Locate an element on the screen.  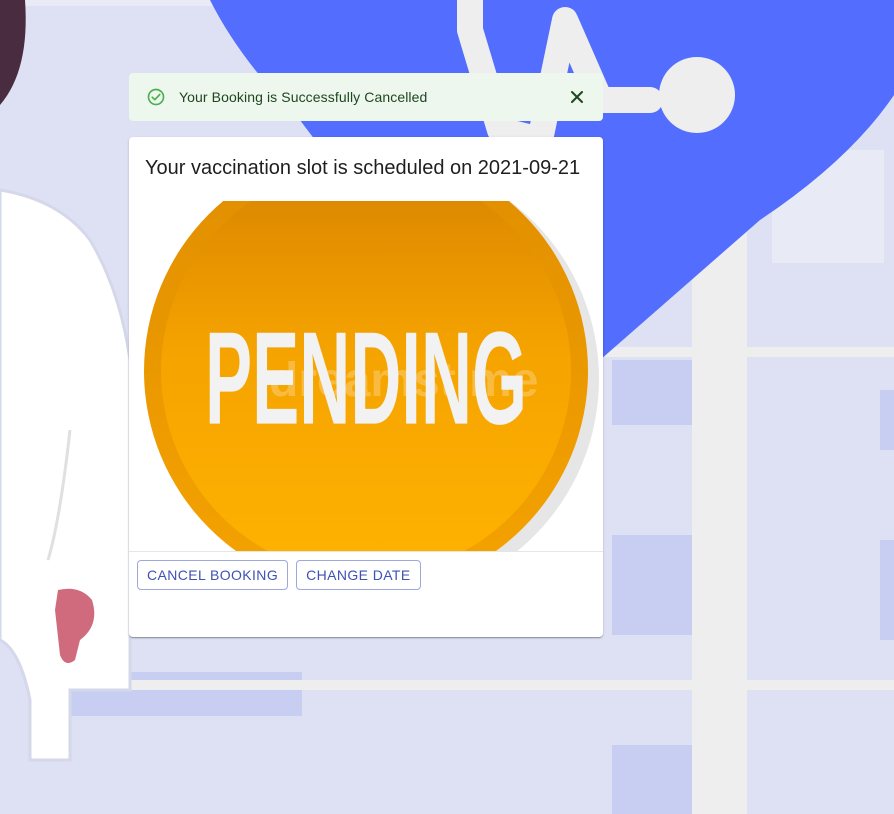
pending-text: PENDING is located at coordinates (366, 378).